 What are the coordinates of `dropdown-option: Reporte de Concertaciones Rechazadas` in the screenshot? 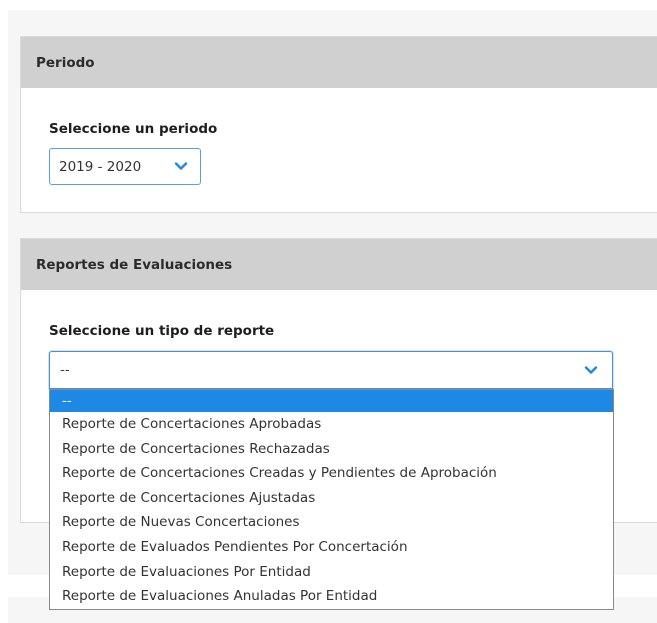 It's located at (331, 449).